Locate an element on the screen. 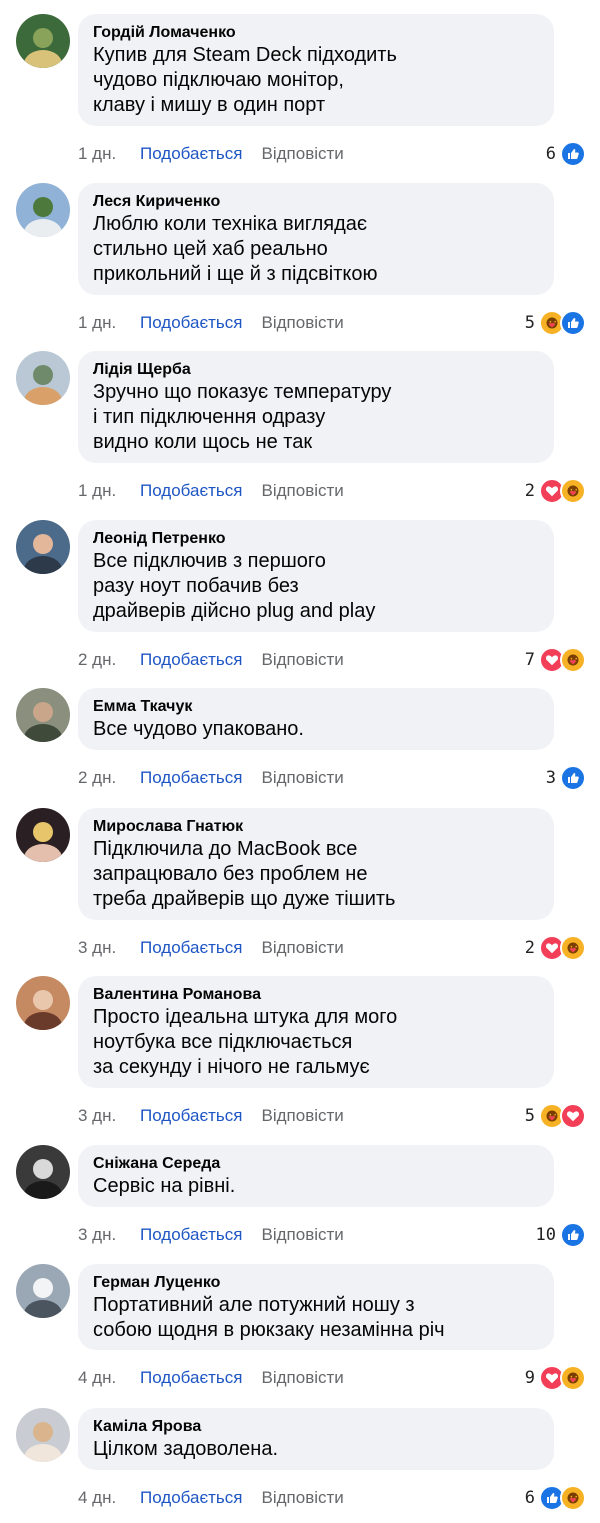  reaction-summary: 9 is located at coordinates (555, 1378).